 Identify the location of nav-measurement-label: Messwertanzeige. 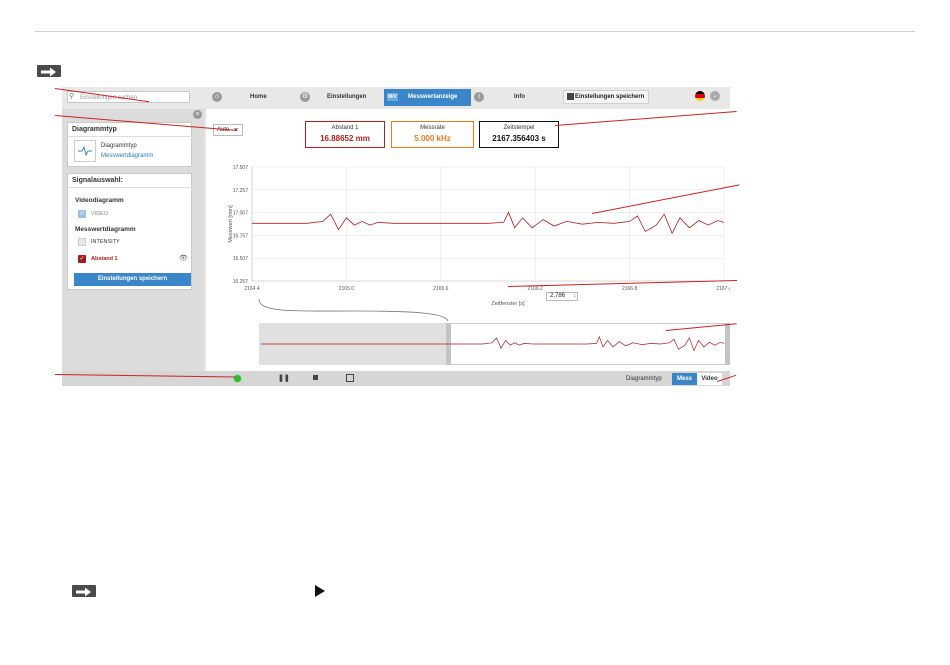
(433, 97).